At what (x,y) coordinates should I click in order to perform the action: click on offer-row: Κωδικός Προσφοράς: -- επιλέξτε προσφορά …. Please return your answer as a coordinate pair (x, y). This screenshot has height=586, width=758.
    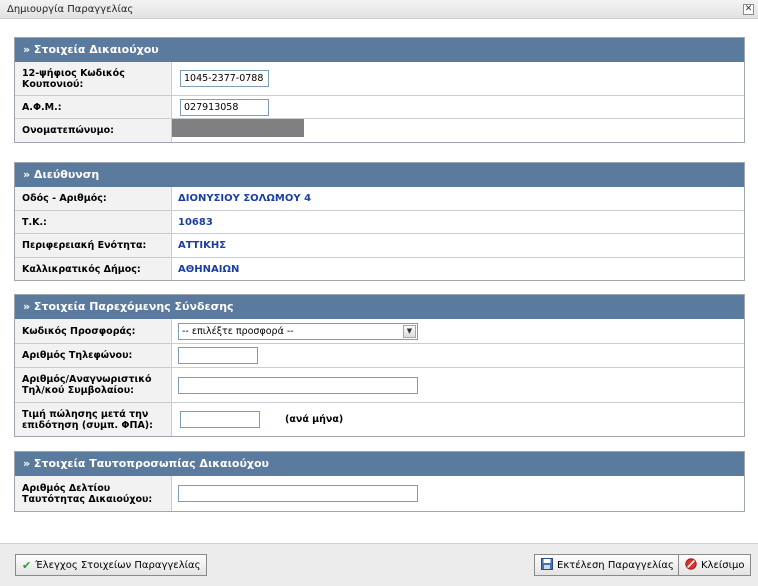
    Looking at the image, I should click on (379, 331).